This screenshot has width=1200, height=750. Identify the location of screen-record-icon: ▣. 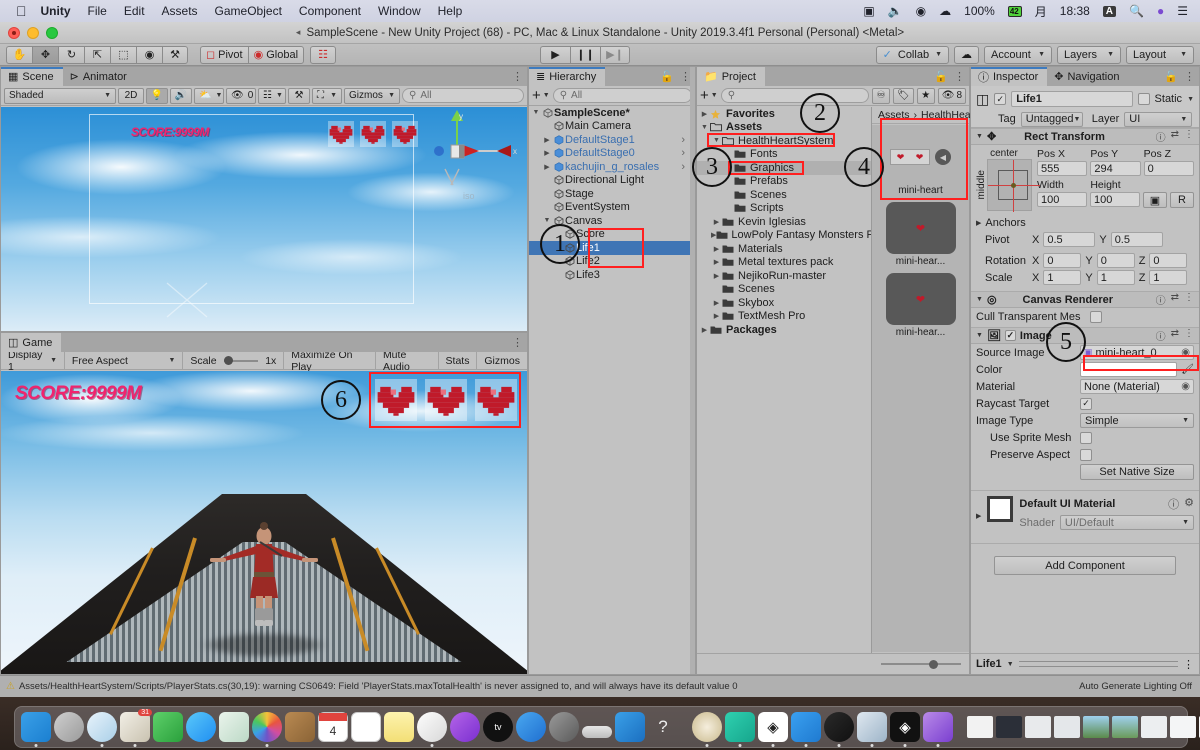
(868, 11).